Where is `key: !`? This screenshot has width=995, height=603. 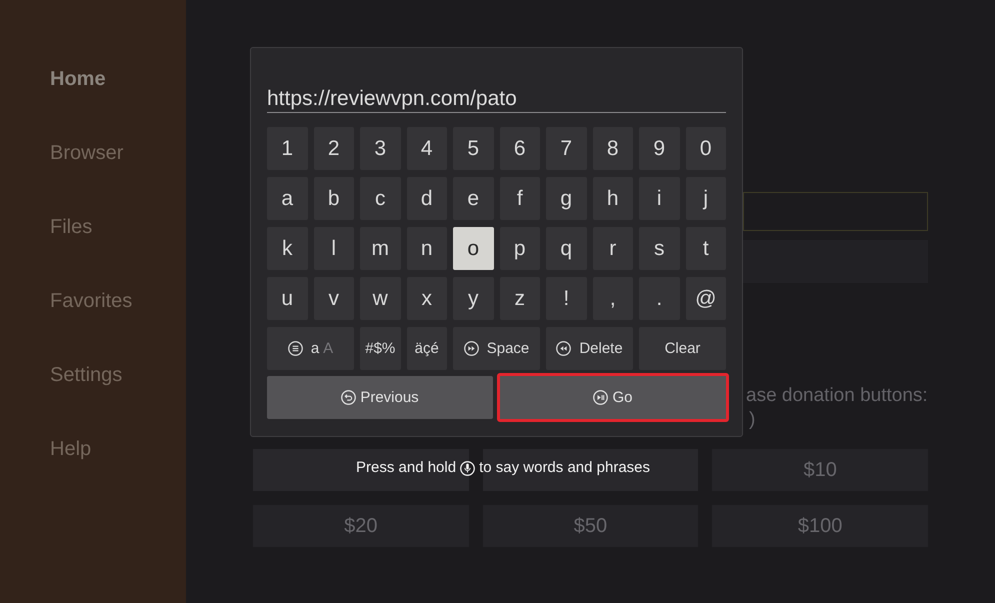
key: ! is located at coordinates (566, 298).